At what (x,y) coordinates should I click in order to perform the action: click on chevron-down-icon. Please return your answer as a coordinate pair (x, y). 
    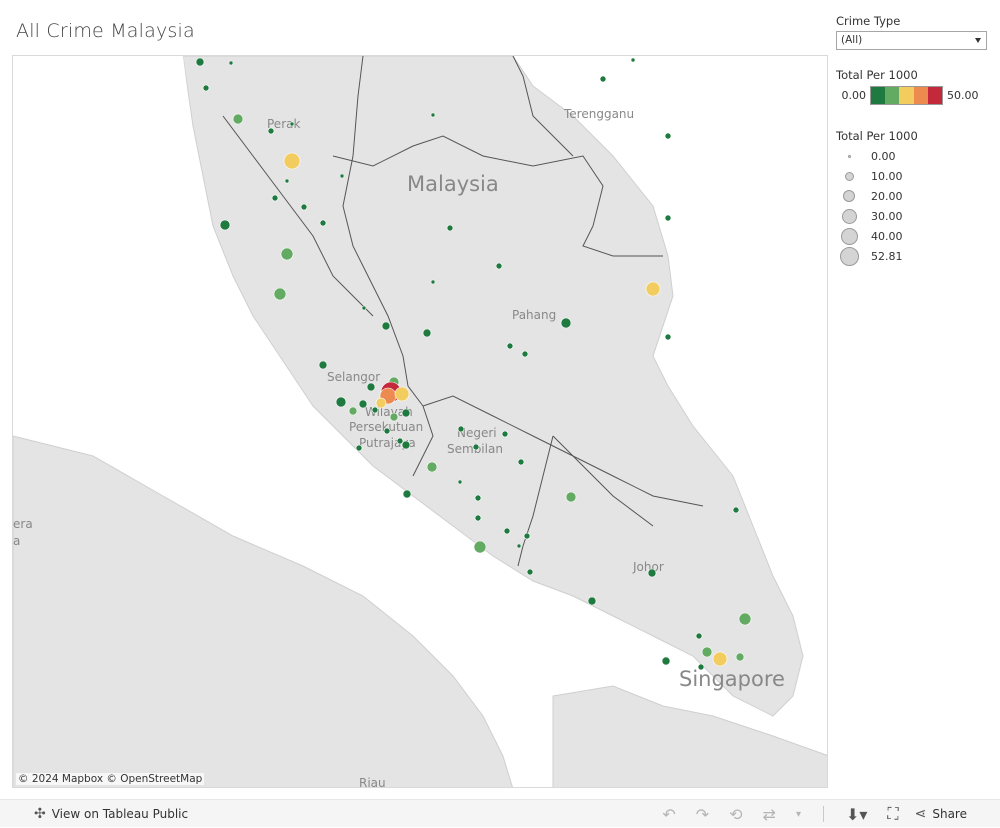
    Looking at the image, I should click on (978, 40).